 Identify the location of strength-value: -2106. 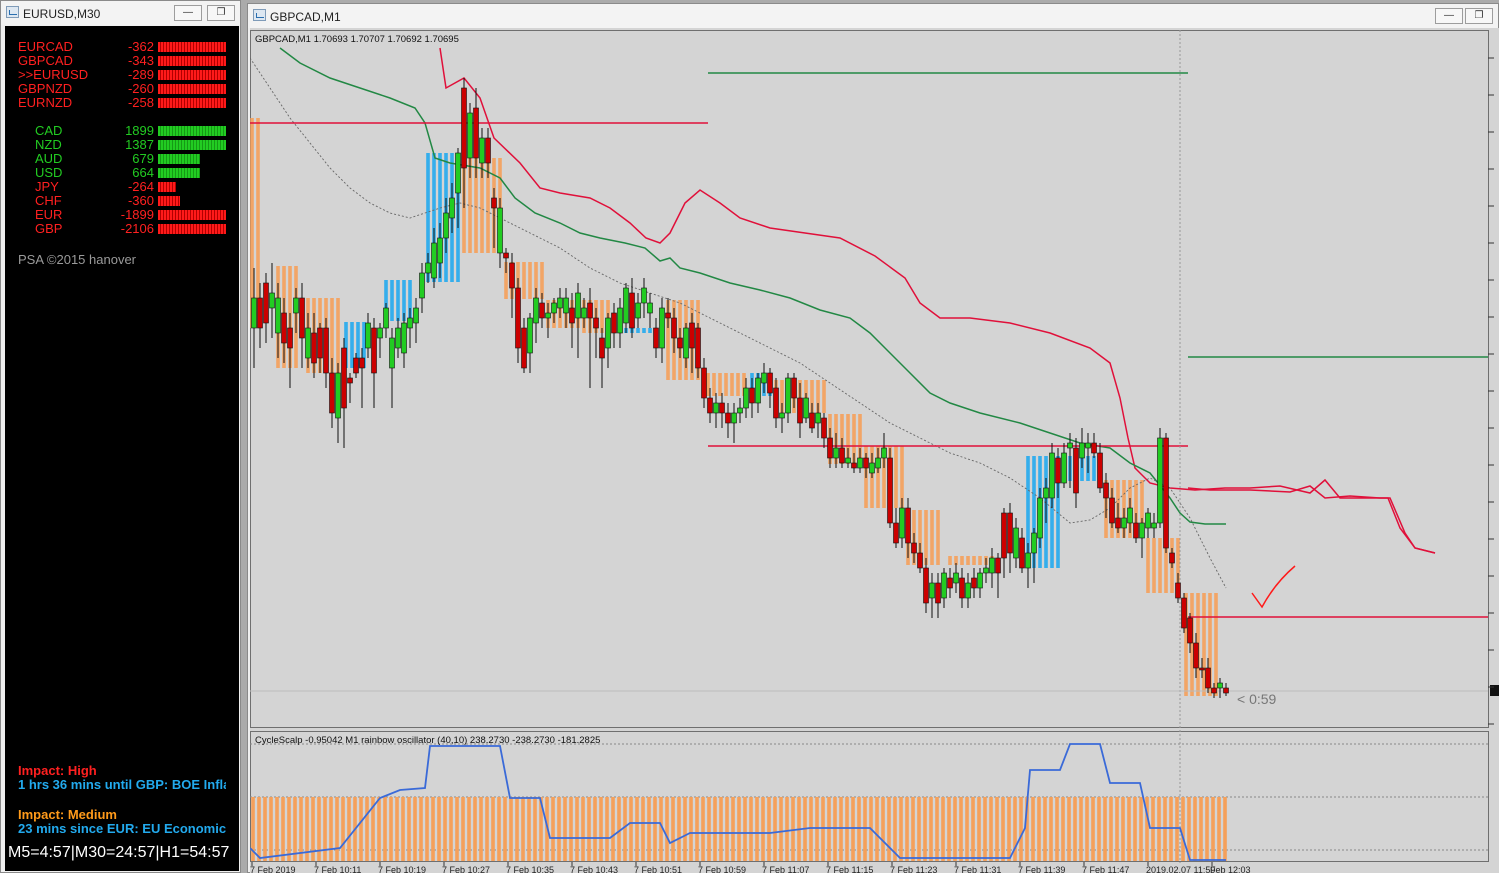
(137, 228).